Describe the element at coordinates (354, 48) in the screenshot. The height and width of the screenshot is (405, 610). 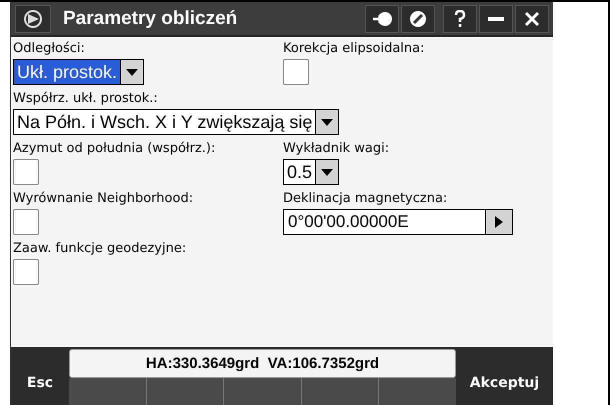
I see `field-label: Korekcja elipsoidalna:` at that location.